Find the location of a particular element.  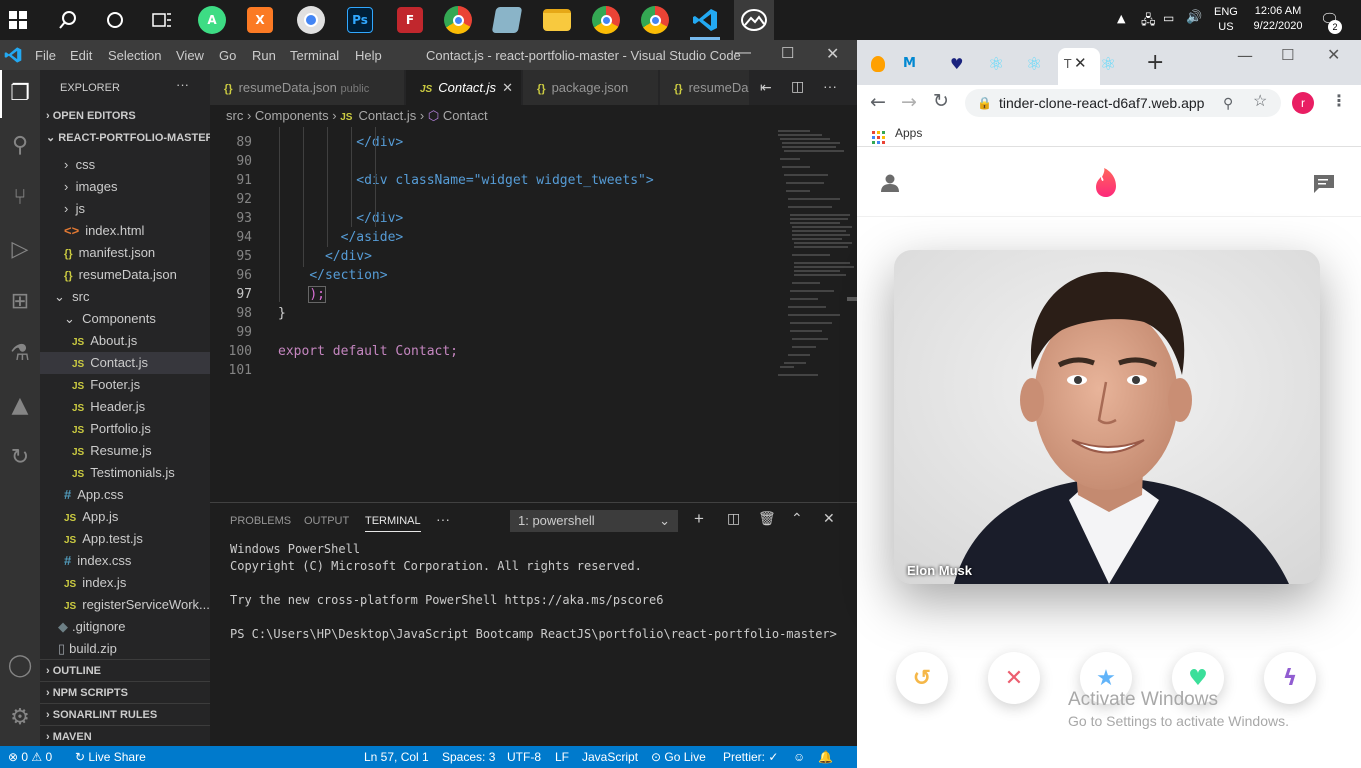

chrome-profile-icon is located at coordinates (311, 20).